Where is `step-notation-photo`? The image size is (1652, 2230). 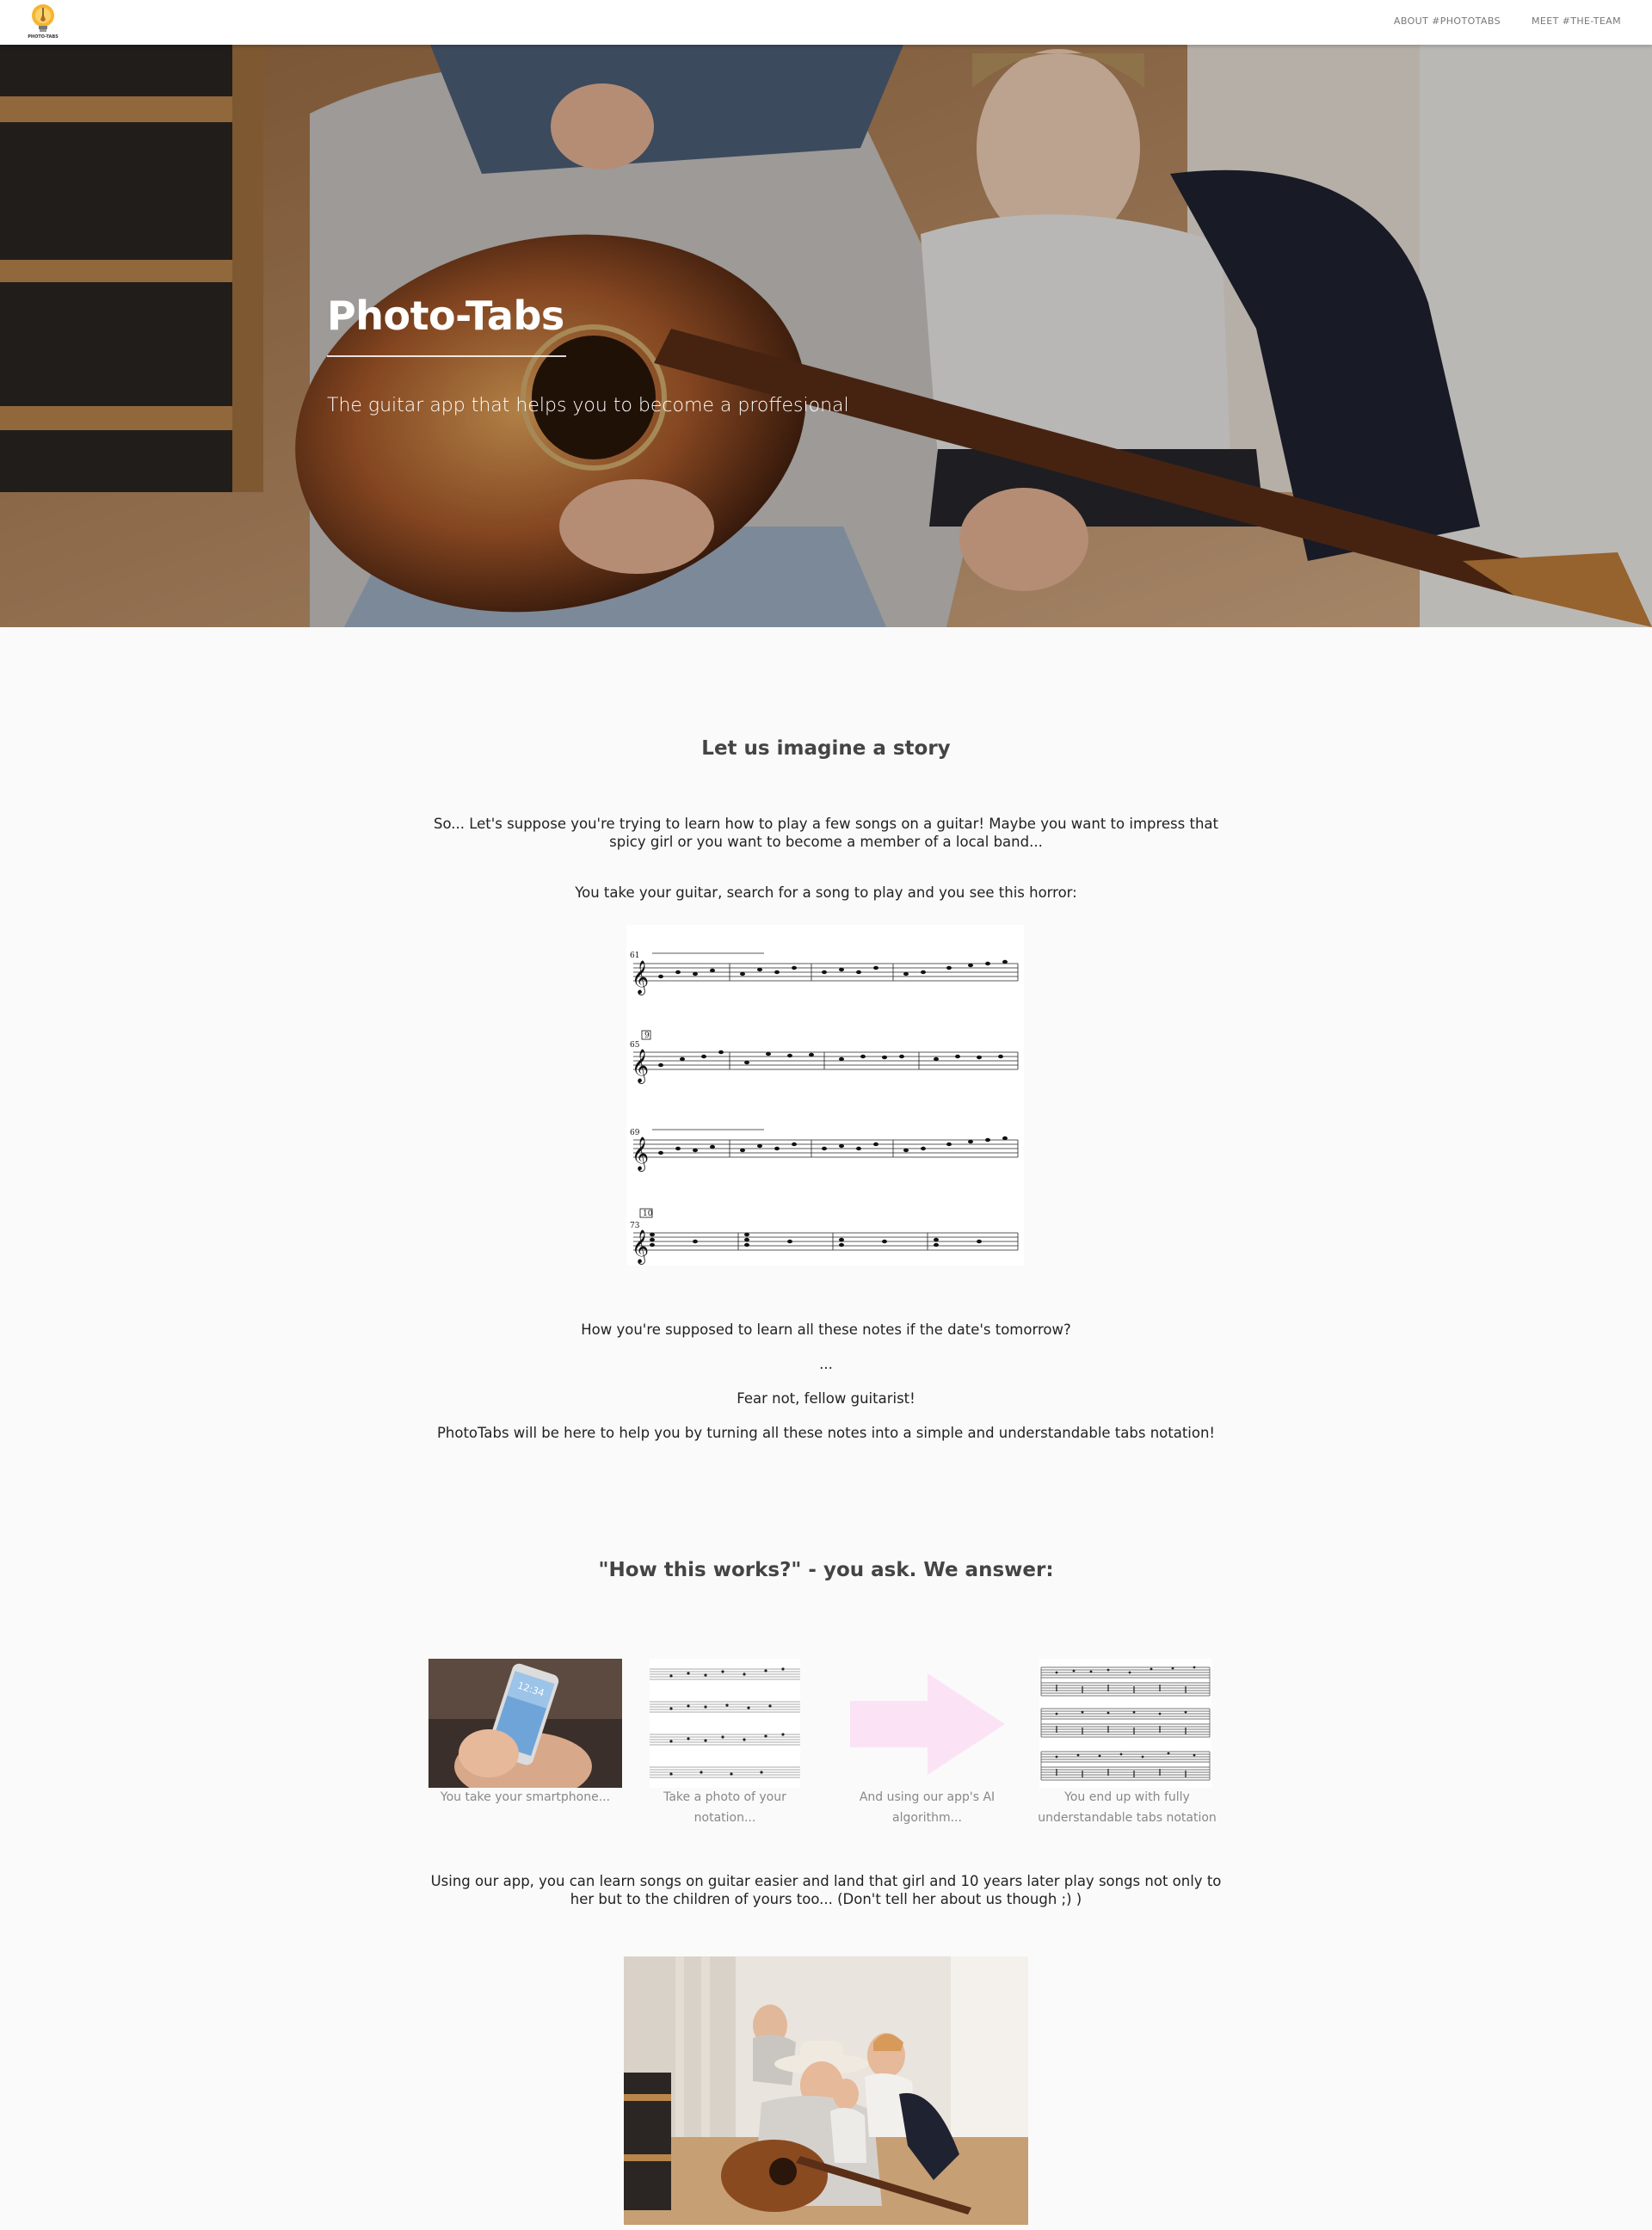
step-notation-photo is located at coordinates (725, 1723).